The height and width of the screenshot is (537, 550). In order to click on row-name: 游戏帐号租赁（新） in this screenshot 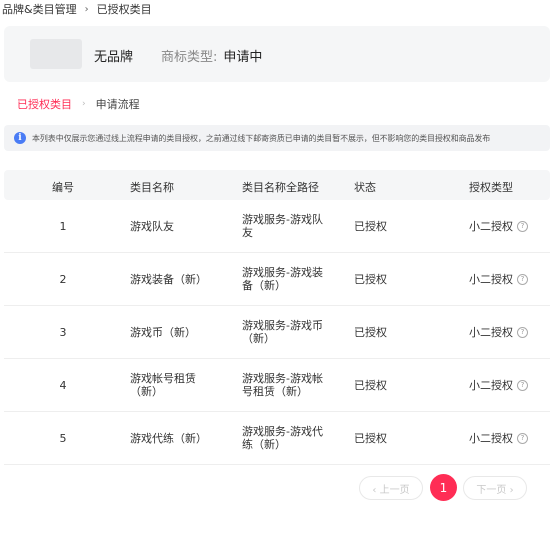, I will do `click(163, 385)`.